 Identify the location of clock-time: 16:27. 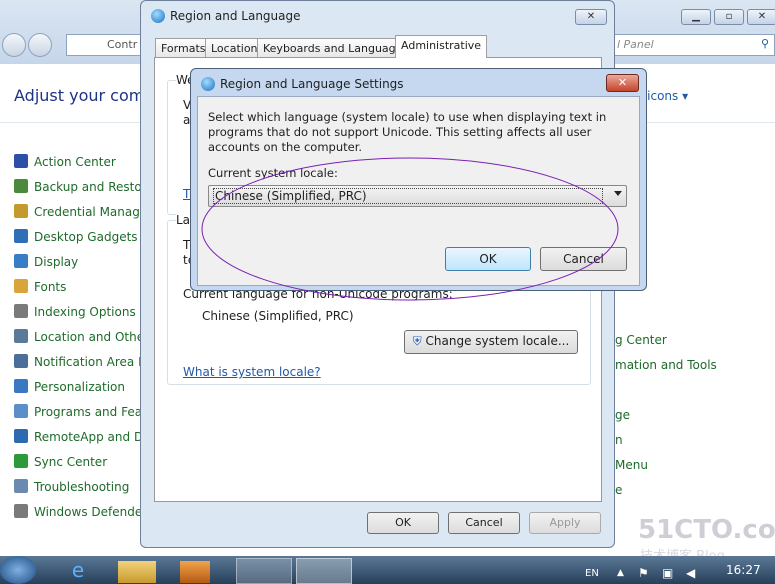
(743, 570).